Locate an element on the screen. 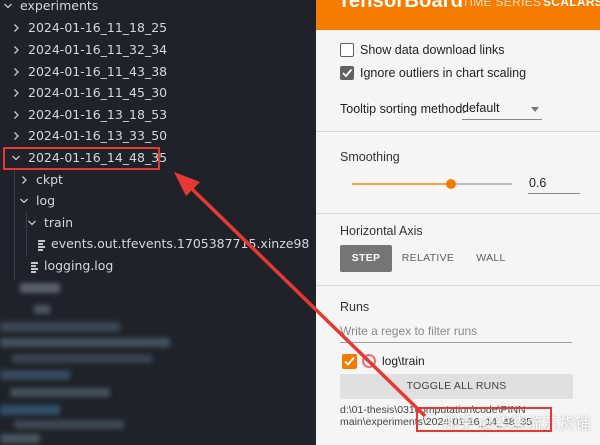 This screenshot has height=445, width=600. tree-item-experiments: experiments is located at coordinates (158, 8).